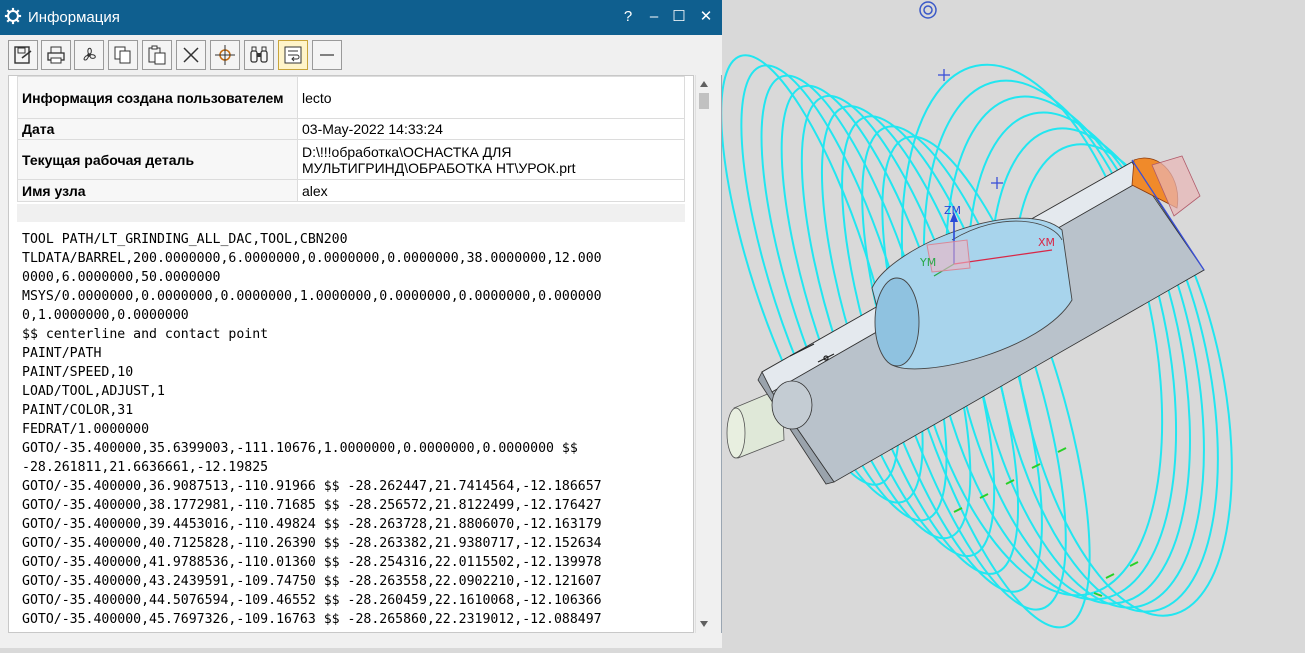 This screenshot has height=653, width=1305. Describe the element at coordinates (706, 17) in the screenshot. I see `close-button: ✕` at that location.